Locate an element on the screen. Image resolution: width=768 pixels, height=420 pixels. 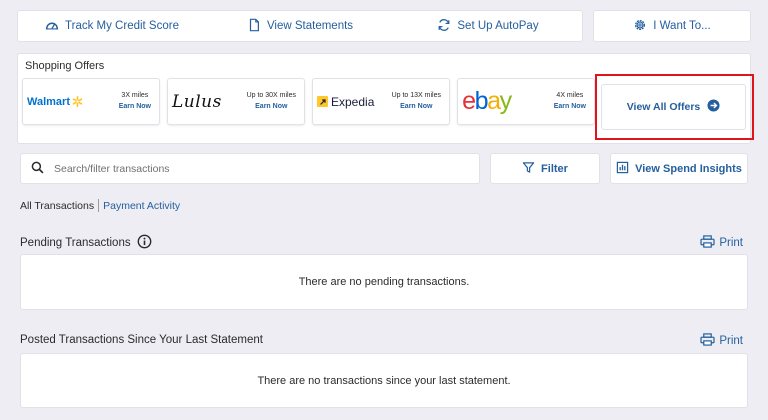
view-statements-label: View Statements is located at coordinates (310, 26).